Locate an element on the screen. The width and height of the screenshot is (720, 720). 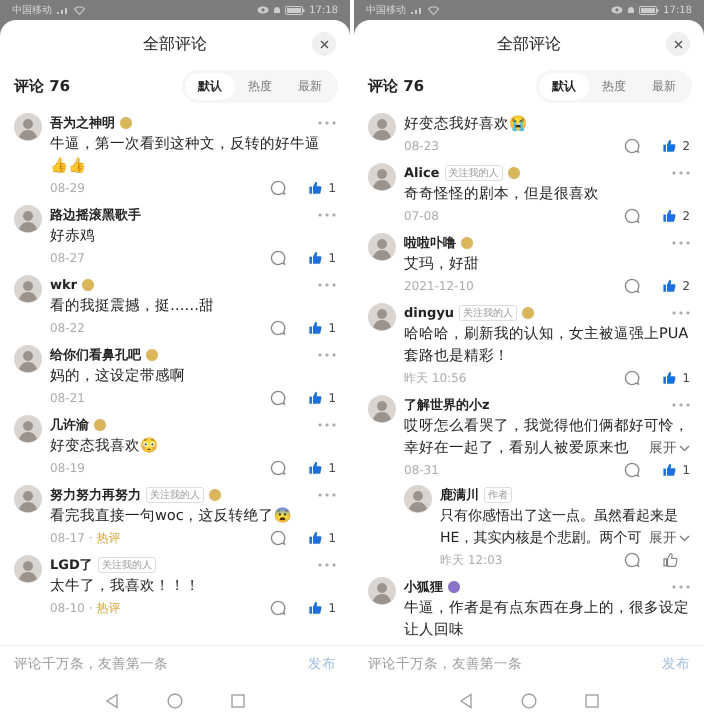
user-name: wkr is located at coordinates (64, 285).